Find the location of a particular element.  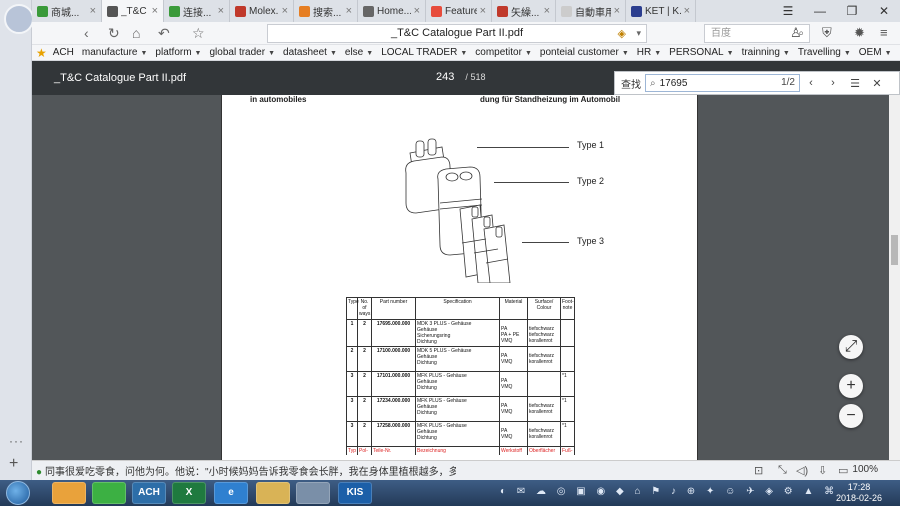

left-sidebar: ··· + is located at coordinates (17, 240).